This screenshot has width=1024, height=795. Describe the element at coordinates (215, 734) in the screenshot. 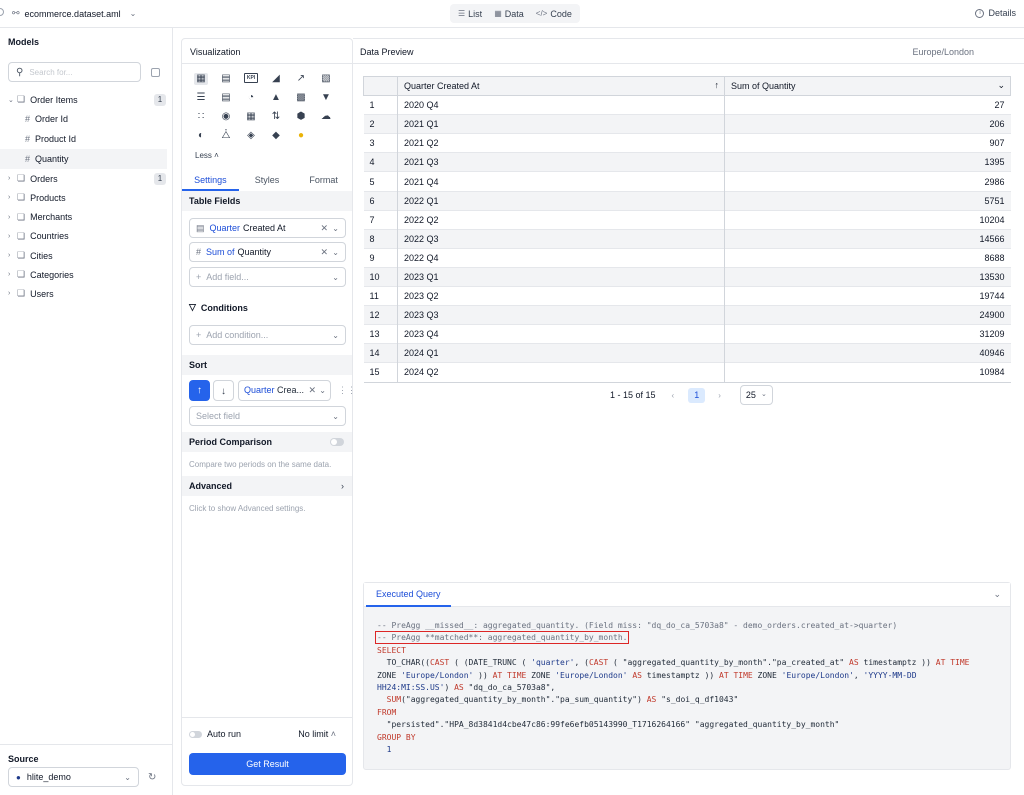

I see `auto-run-toggle: Auto run` at that location.